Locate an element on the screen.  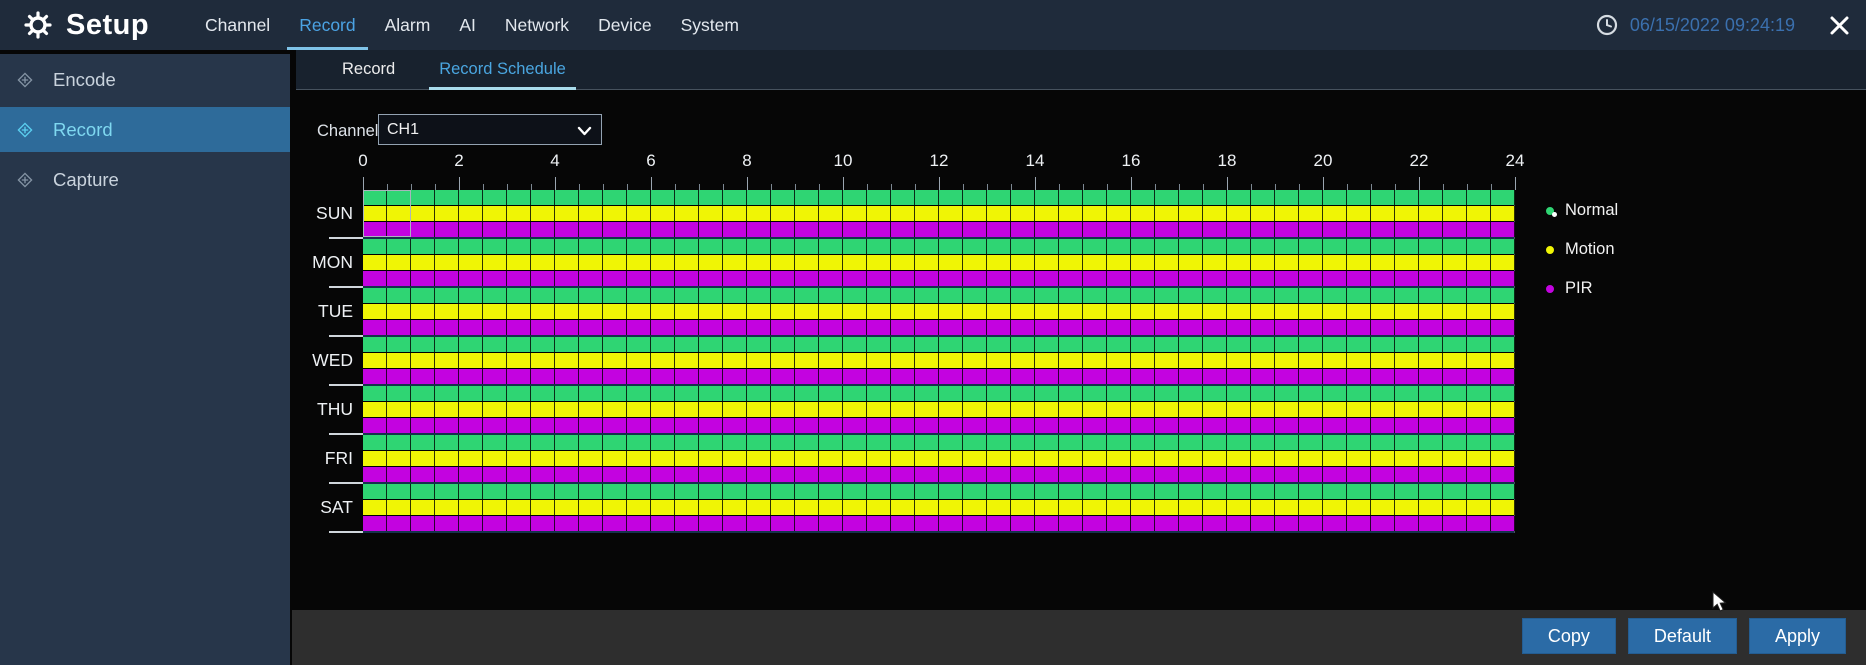
hour-label: 24 is located at coordinates (1515, 160).